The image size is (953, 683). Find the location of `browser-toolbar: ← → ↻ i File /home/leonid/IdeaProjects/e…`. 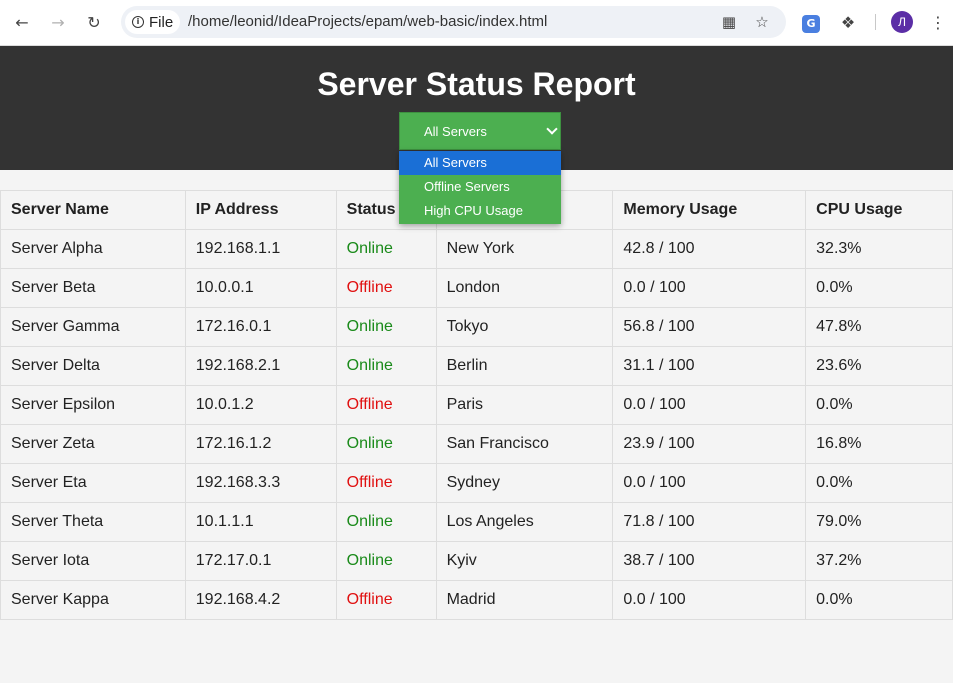

browser-toolbar: ← → ↻ i File /home/leonid/IdeaProjects/e… is located at coordinates (476, 23).